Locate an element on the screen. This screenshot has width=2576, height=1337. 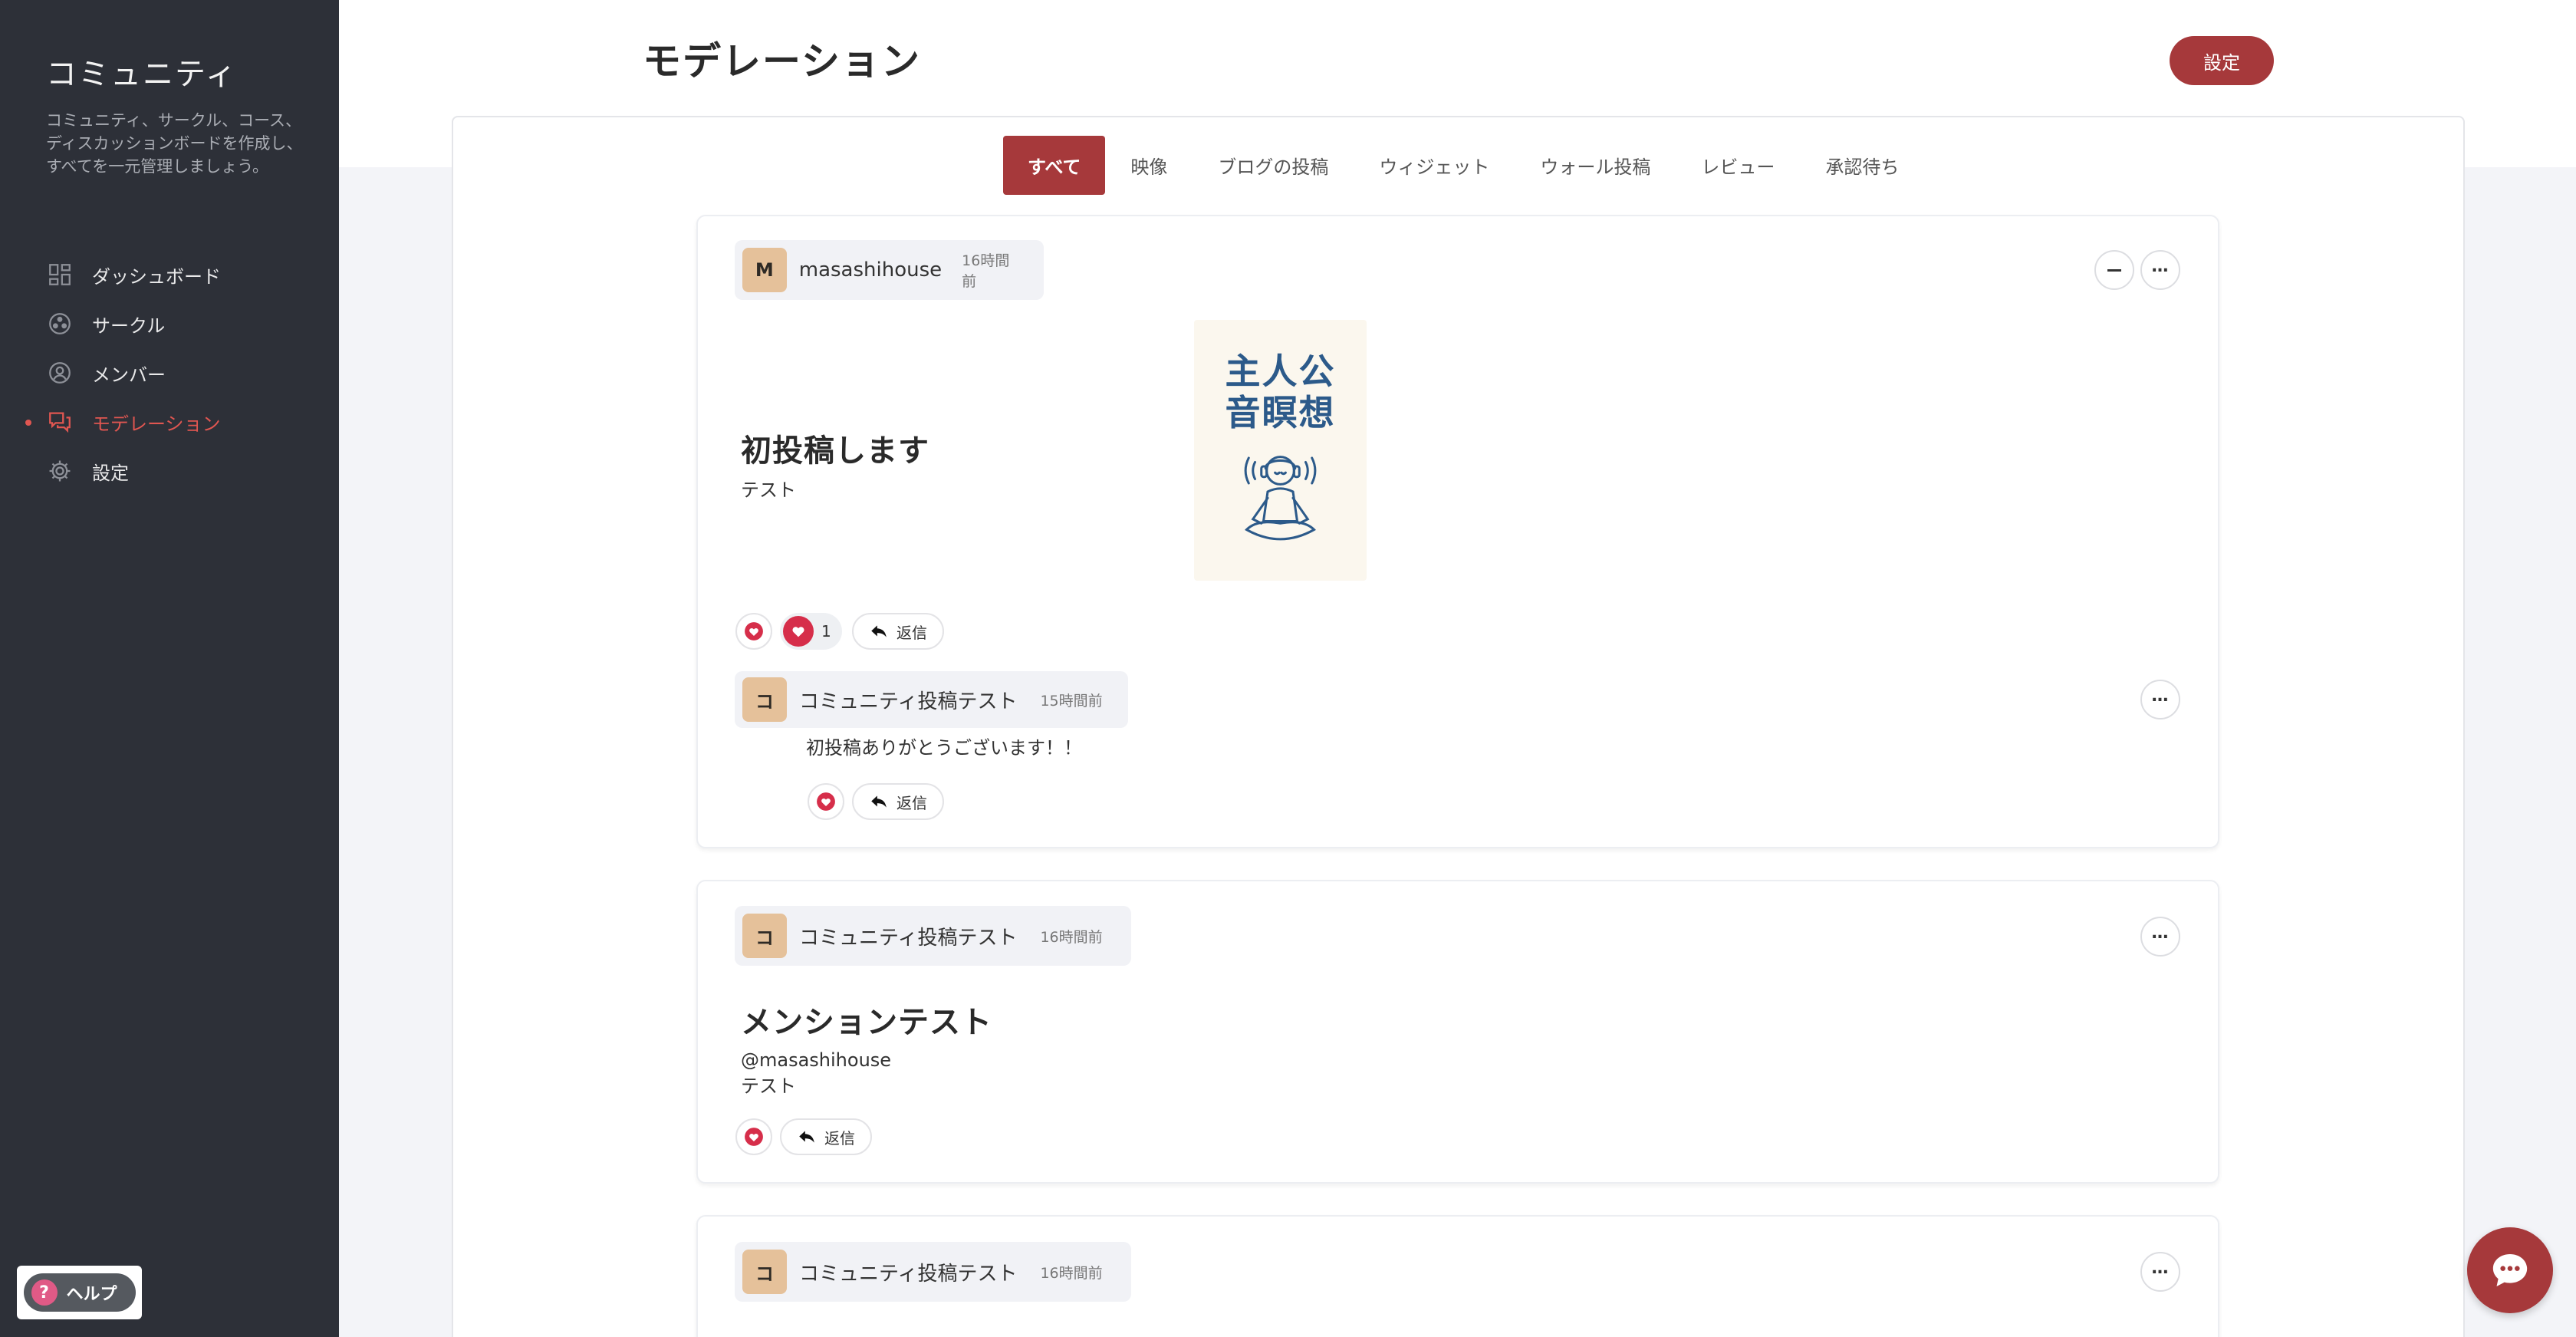
minus-icon is located at coordinates (2114, 270).